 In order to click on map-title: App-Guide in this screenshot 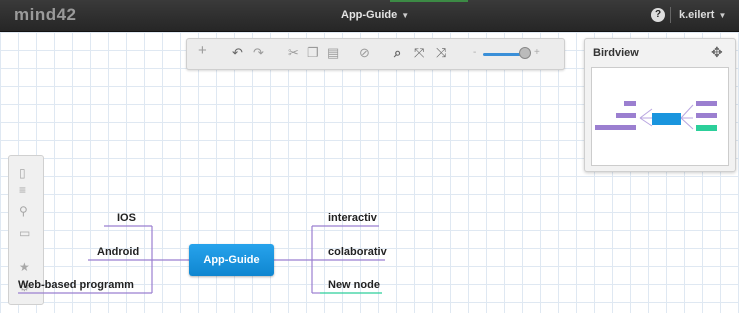, I will do `click(369, 15)`.